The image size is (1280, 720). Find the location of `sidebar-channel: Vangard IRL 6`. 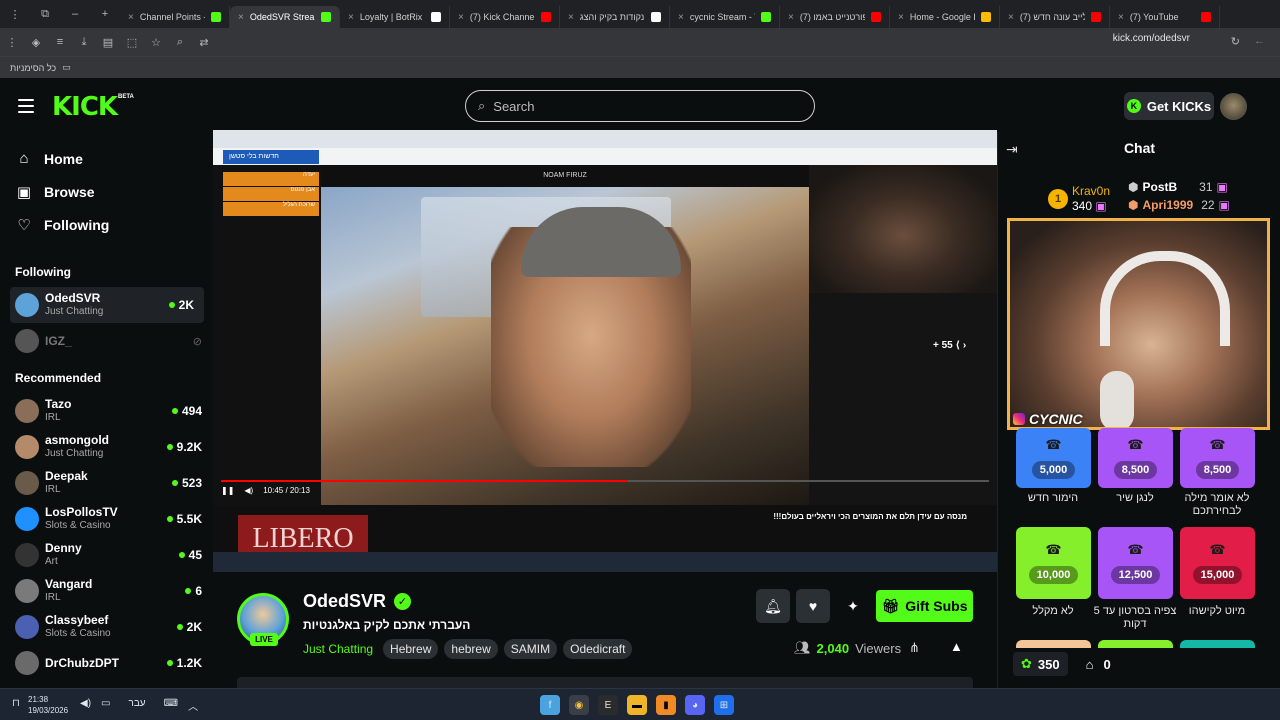

sidebar-channel: Vangard IRL 6 is located at coordinates (106, 591).